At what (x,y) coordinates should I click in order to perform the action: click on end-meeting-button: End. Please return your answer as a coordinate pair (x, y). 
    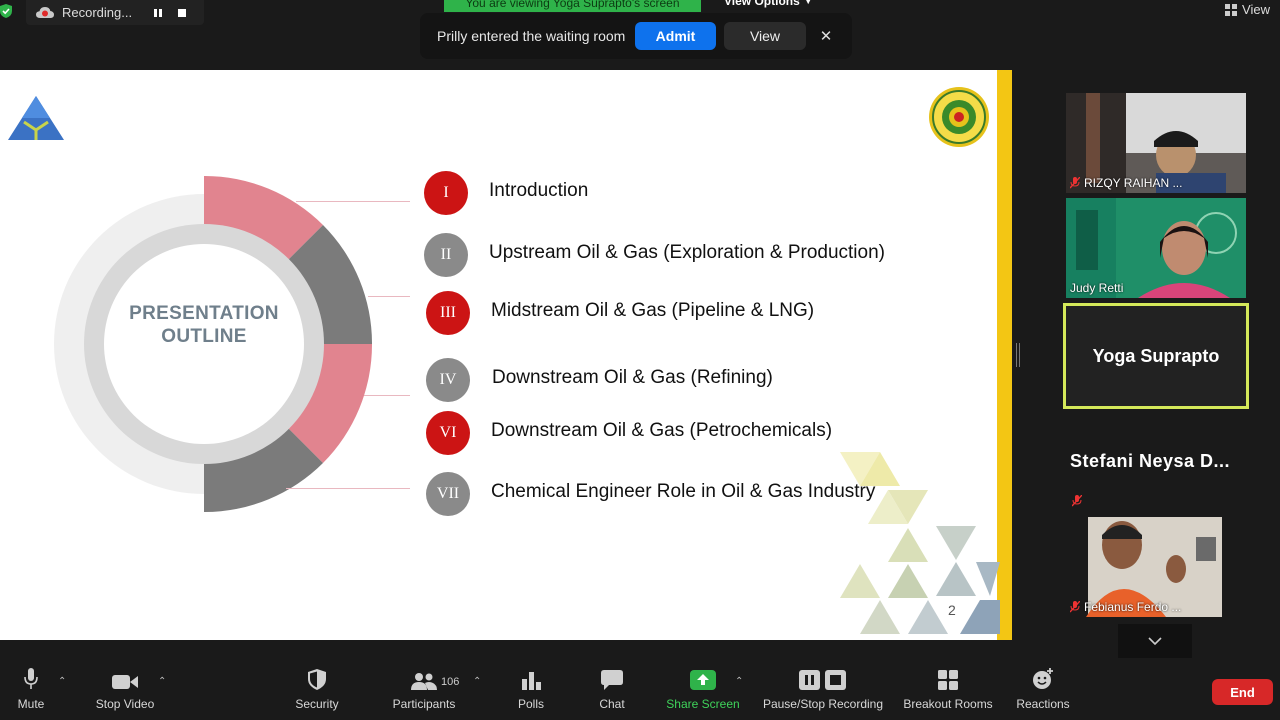
    Looking at the image, I should click on (1242, 692).